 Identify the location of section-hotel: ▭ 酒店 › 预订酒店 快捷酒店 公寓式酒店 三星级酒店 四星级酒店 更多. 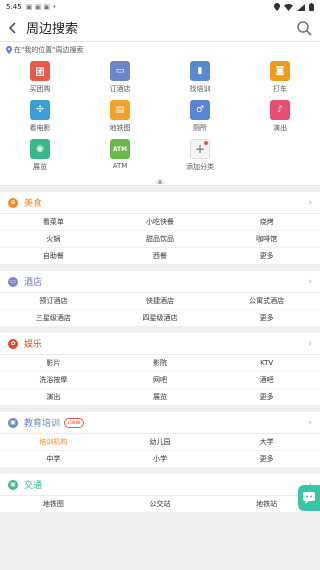
(160, 299).